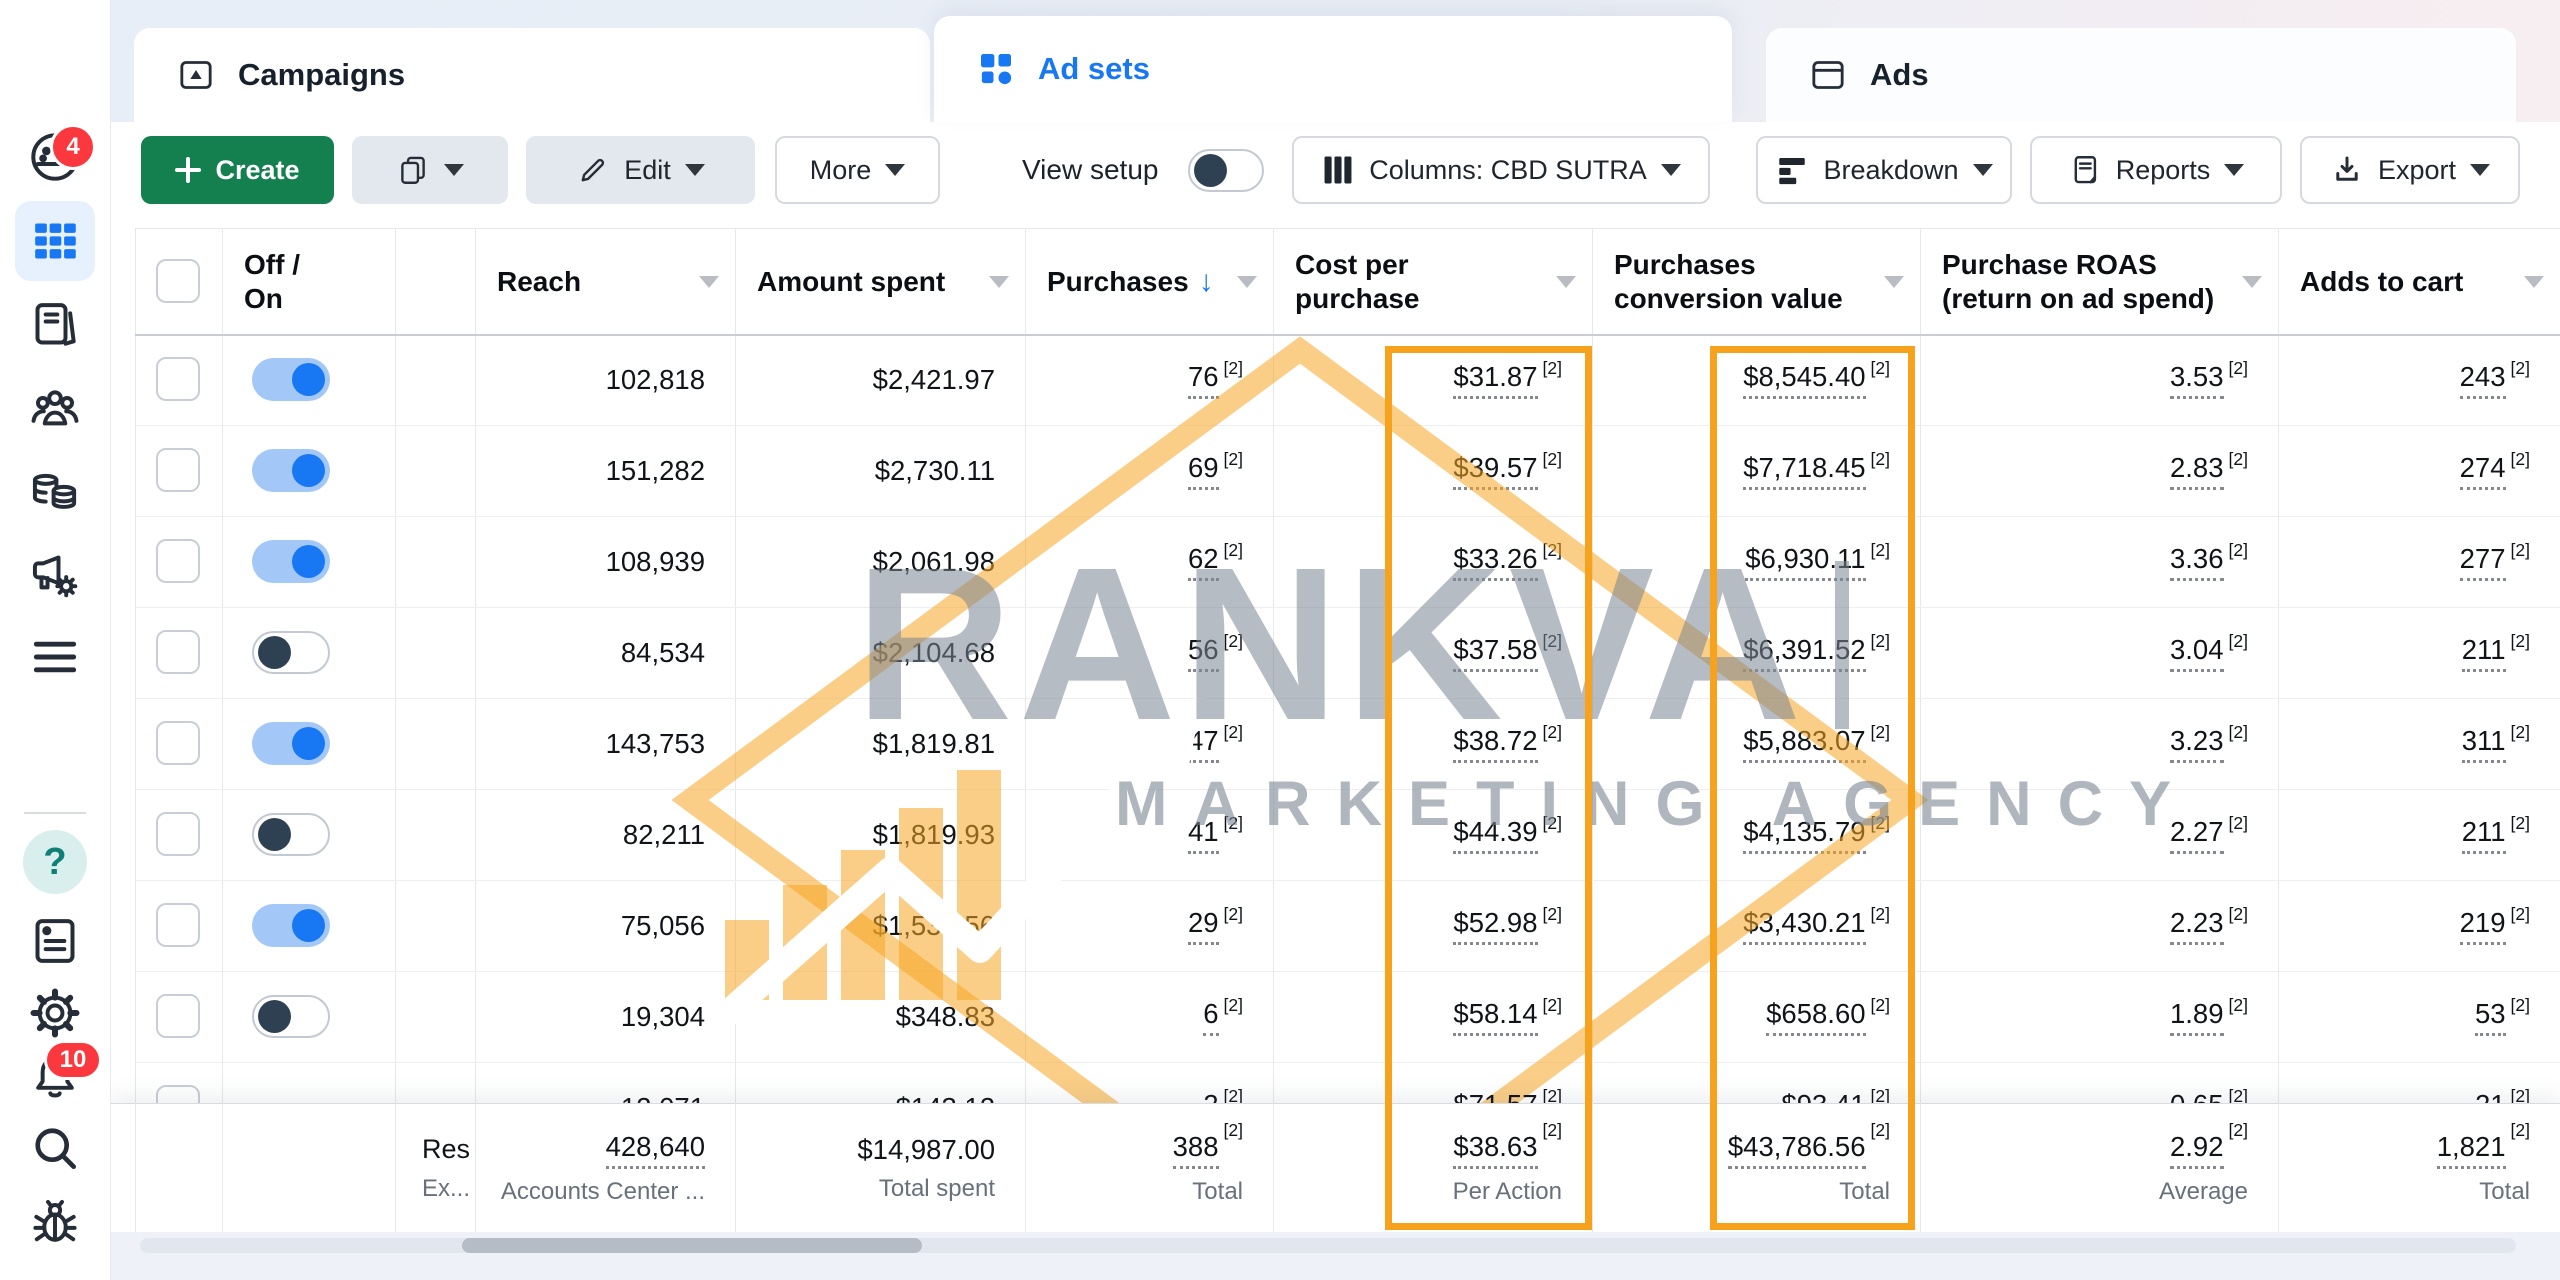  Describe the element at coordinates (2471, 1150) in the screenshot. I see `footer-total-value: 1,821` at that location.